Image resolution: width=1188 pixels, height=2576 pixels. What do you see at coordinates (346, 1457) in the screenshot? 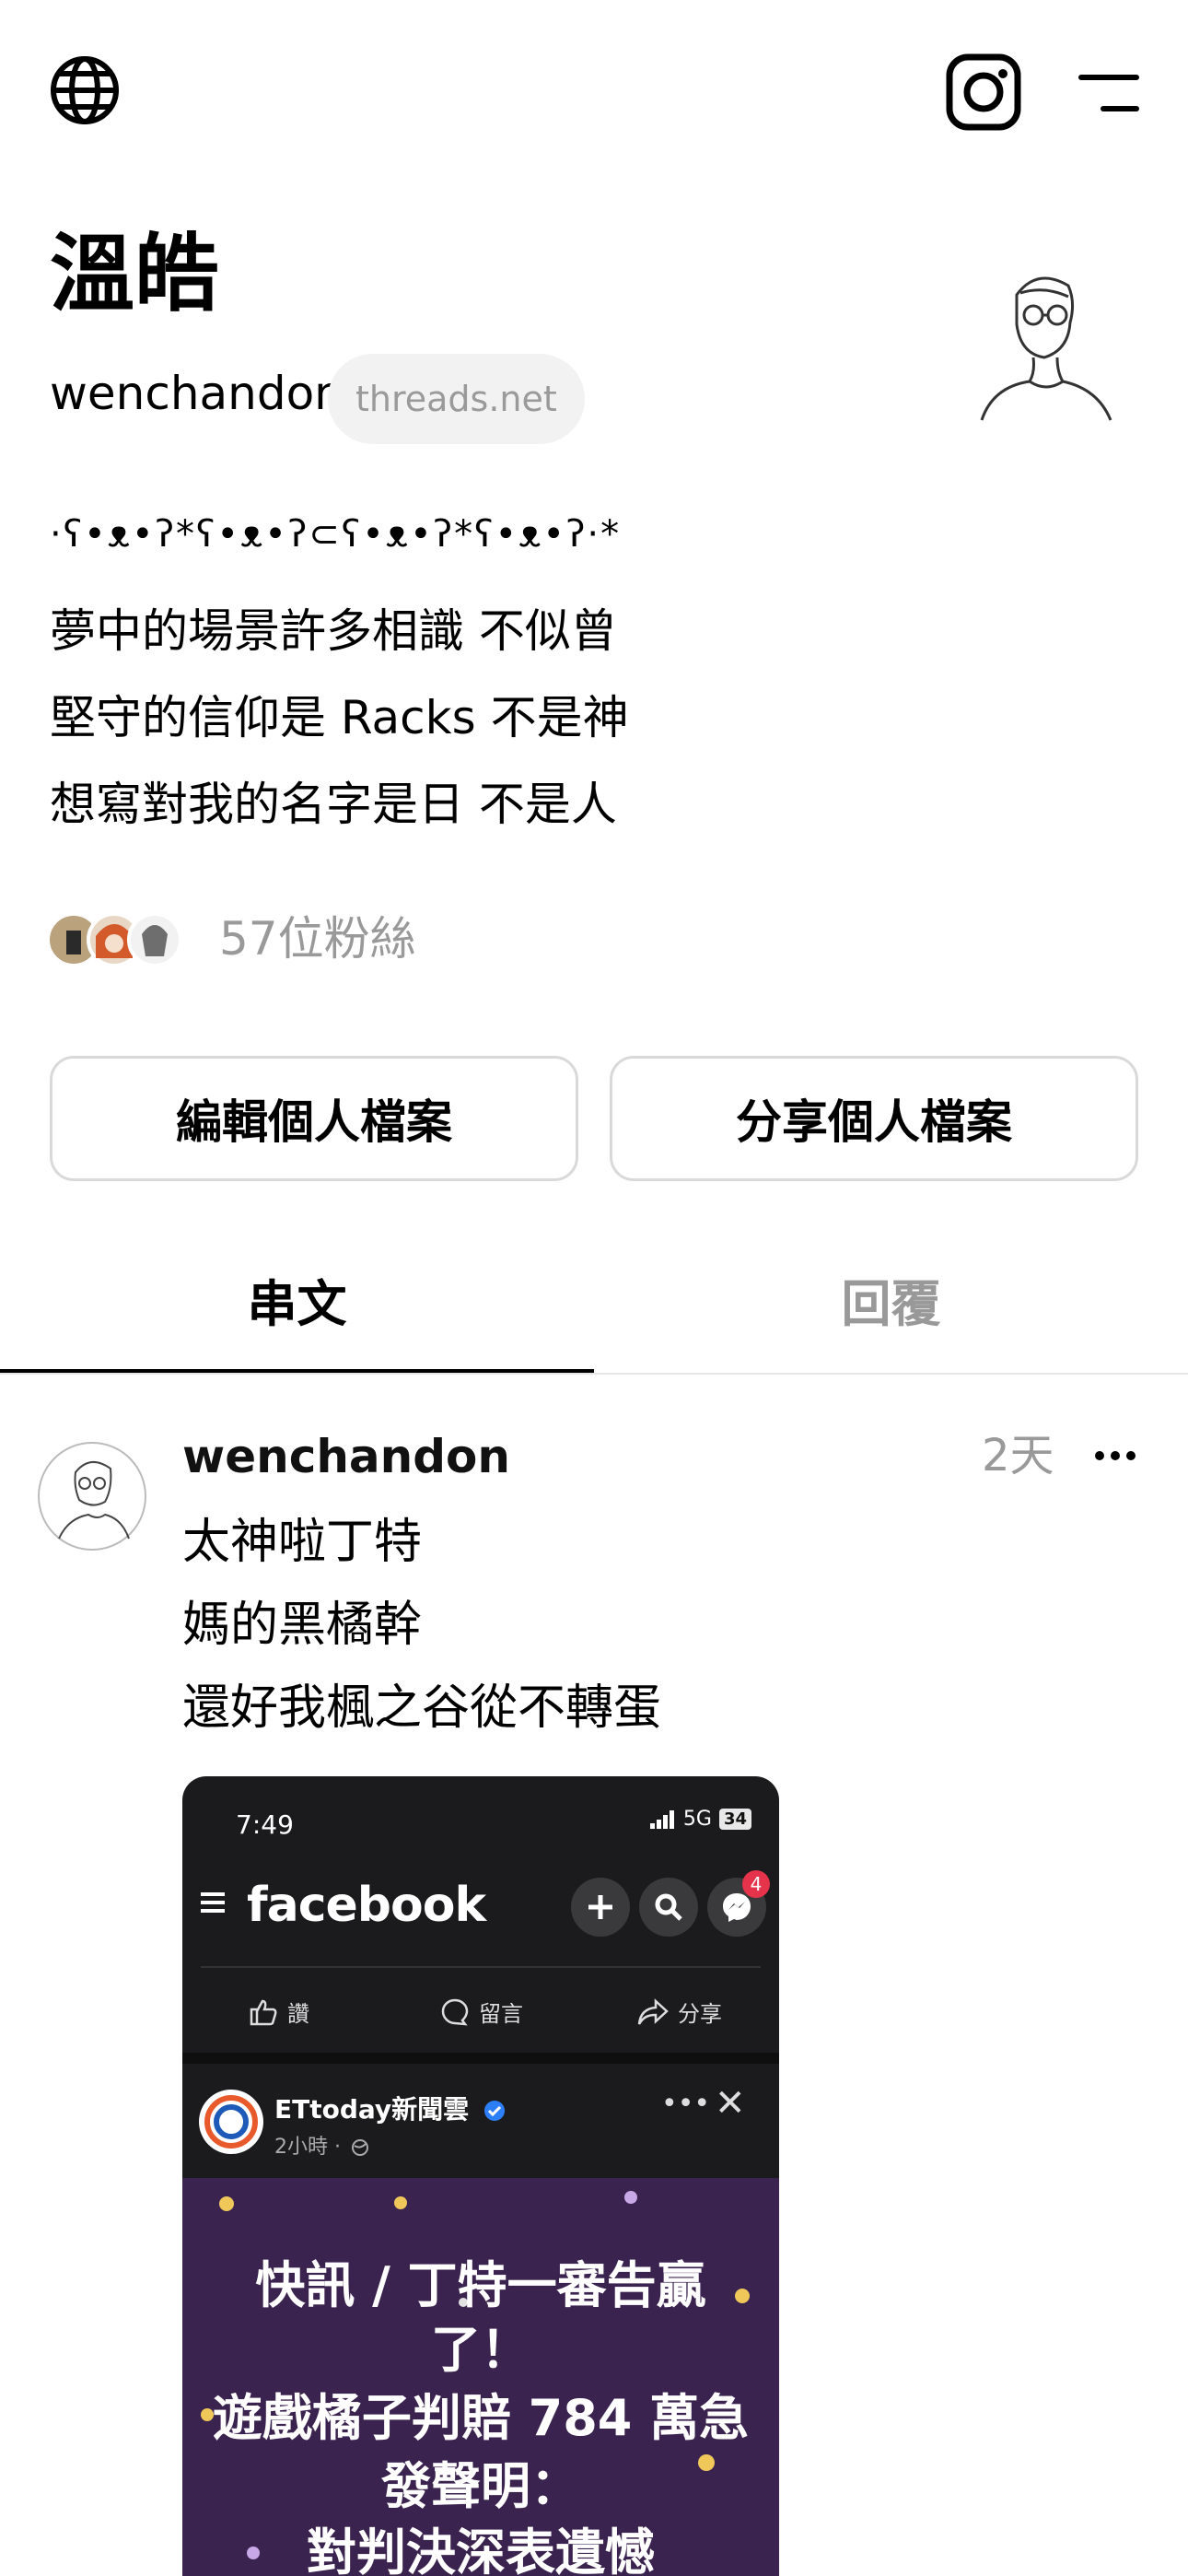
I see `post-username: wenchandon` at bounding box center [346, 1457].